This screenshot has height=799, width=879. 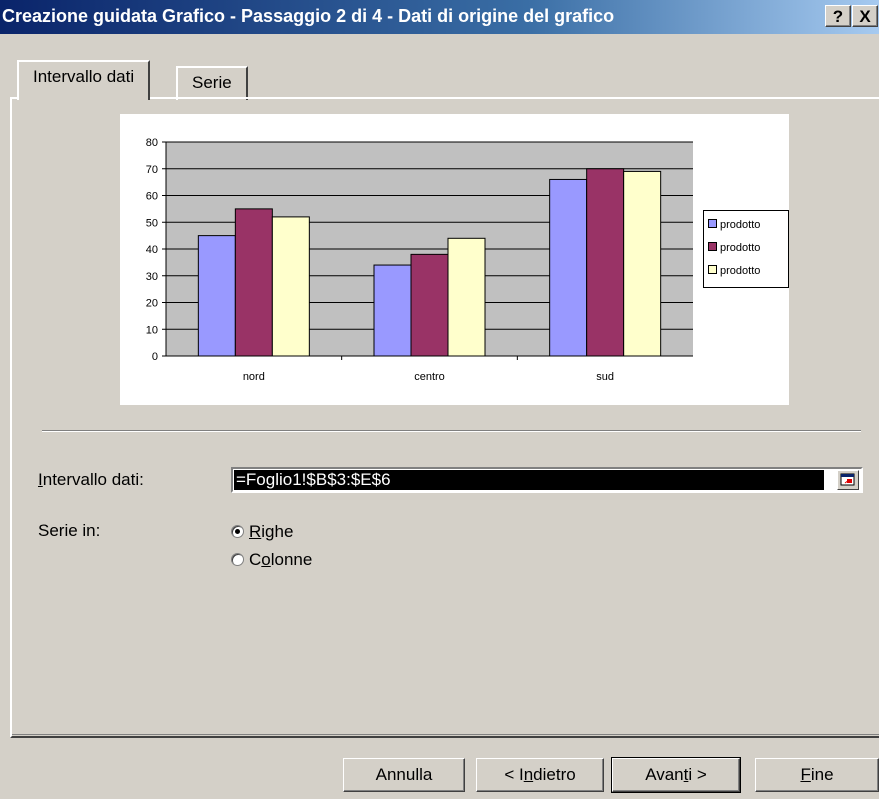 I want to click on tab-serie: Serie, so click(x=212, y=83).